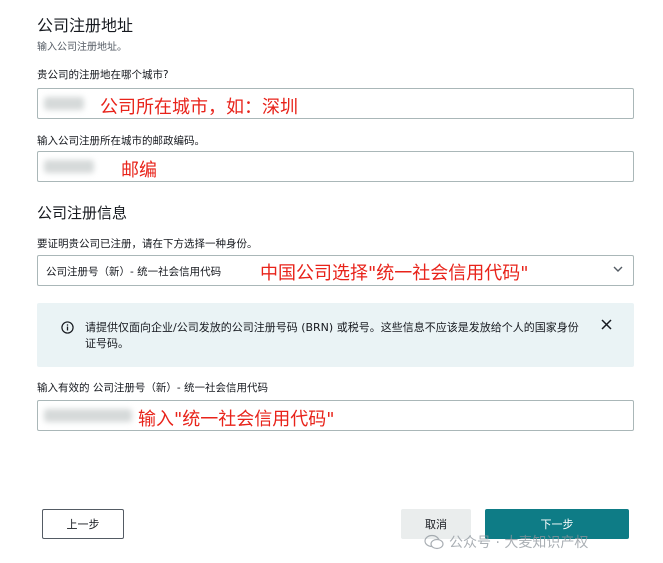 The height and width of the screenshot is (563, 663). Describe the element at coordinates (519, 543) in the screenshot. I see `watermark-text: 公众号 · 大麦知识产权` at that location.